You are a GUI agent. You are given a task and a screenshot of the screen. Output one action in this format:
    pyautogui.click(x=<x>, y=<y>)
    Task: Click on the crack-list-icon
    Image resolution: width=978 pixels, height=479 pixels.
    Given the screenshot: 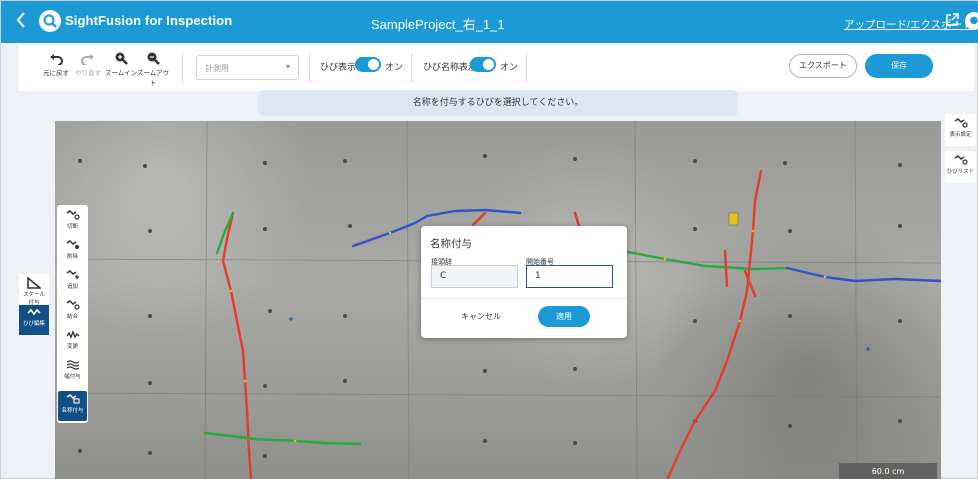 What is the action you would take?
    pyautogui.click(x=961, y=160)
    